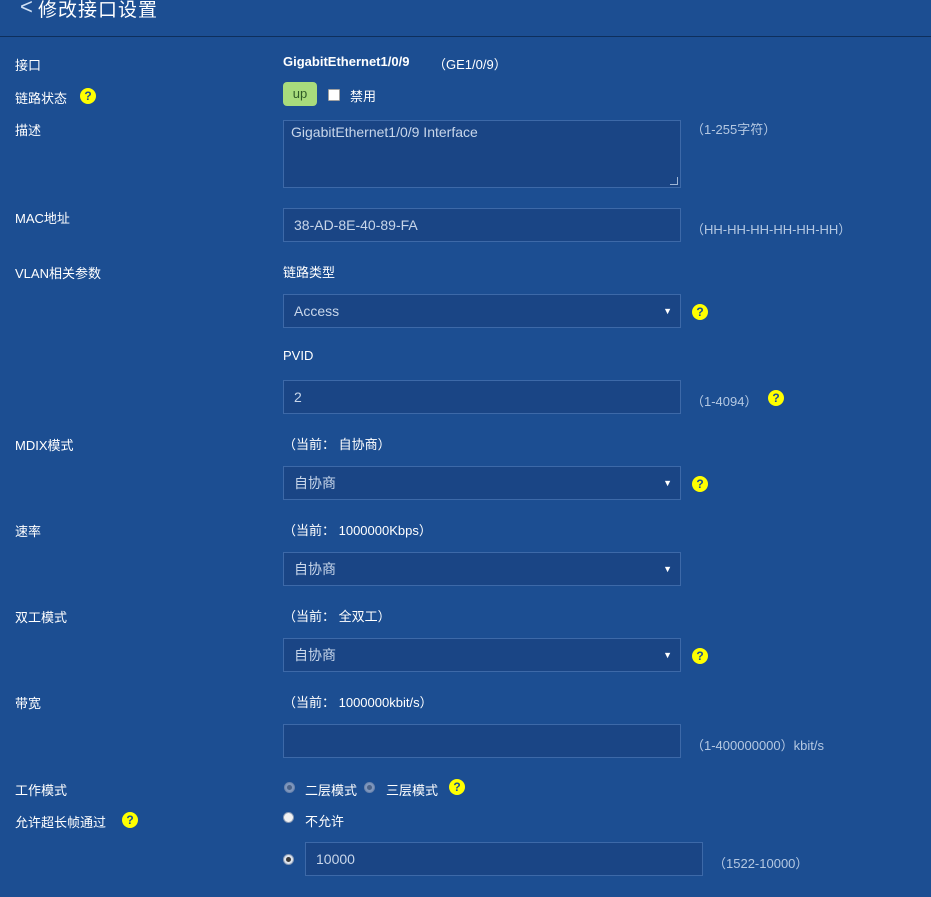 The width and height of the screenshot is (931, 897). What do you see at coordinates (309, 272) in the screenshot?
I see `link-type-label: 链路类型` at bounding box center [309, 272].